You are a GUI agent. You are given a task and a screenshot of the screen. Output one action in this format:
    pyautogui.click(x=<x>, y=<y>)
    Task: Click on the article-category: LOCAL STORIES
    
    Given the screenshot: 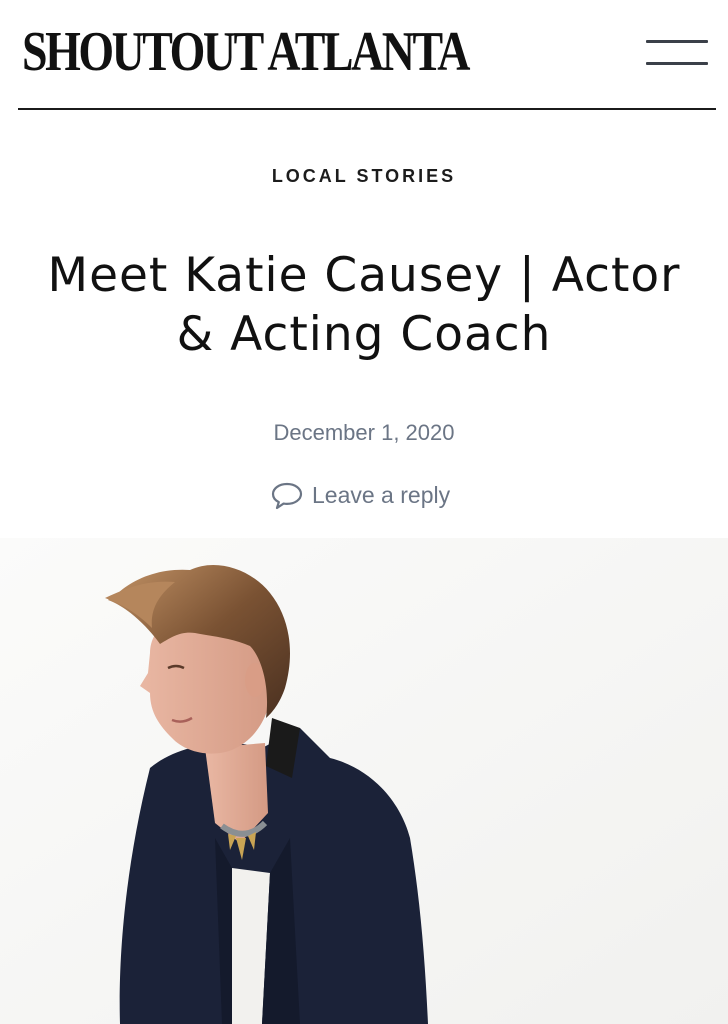 What is the action you would take?
    pyautogui.click(x=364, y=176)
    